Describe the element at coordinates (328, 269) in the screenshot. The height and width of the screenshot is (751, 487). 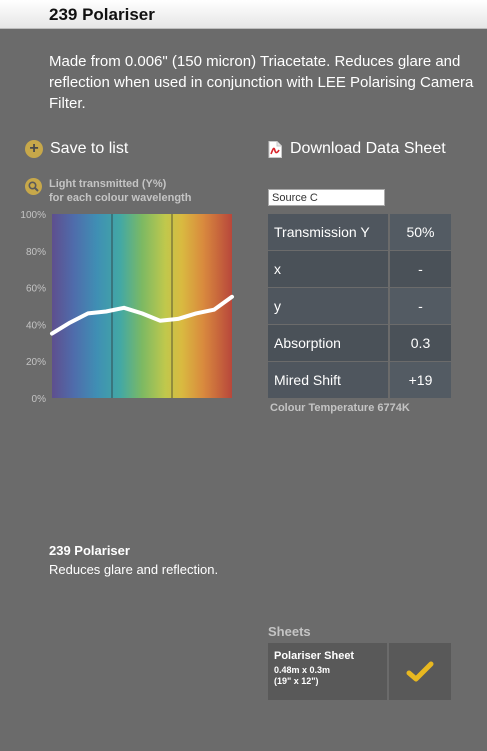
I see `spec-label: x` at that location.